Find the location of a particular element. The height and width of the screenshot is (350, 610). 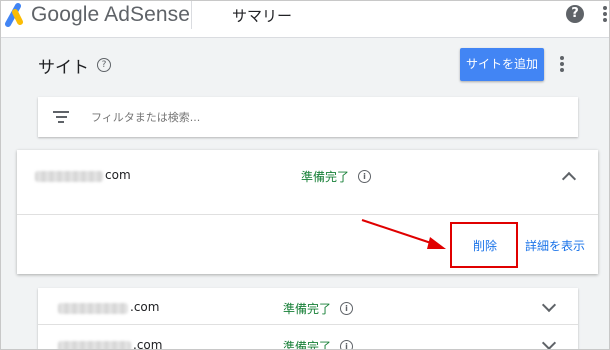

row-divider is located at coordinates (308, 324).